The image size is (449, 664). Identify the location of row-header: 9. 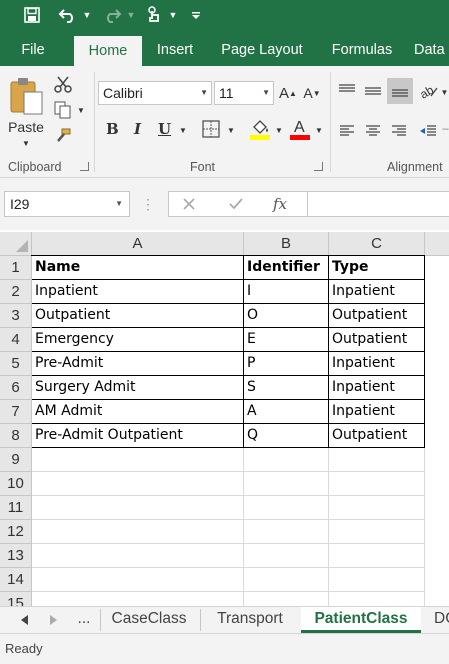
(16, 460).